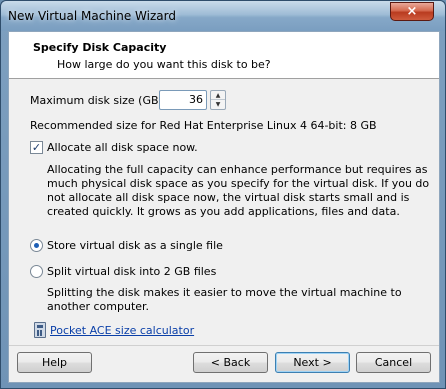 Image resolution: width=446 pixels, height=389 pixels. What do you see at coordinates (135, 245) in the screenshot?
I see `single-file-label: Store virtual disk as a single file` at bounding box center [135, 245].